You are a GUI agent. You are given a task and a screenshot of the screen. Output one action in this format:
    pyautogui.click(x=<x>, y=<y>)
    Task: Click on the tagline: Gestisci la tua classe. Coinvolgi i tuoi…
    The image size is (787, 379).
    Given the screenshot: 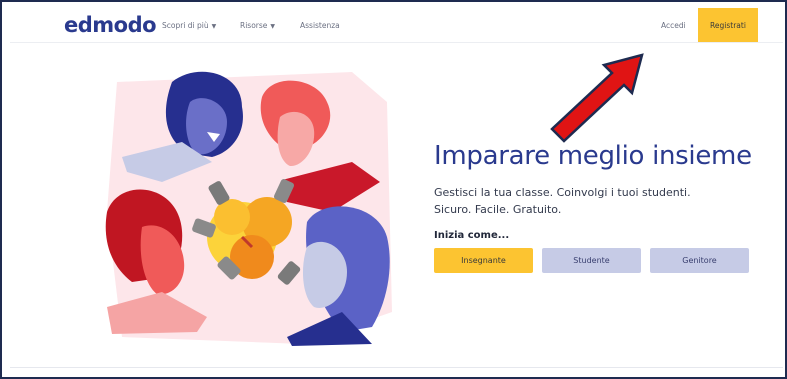 What is the action you would take?
    pyautogui.click(x=562, y=201)
    